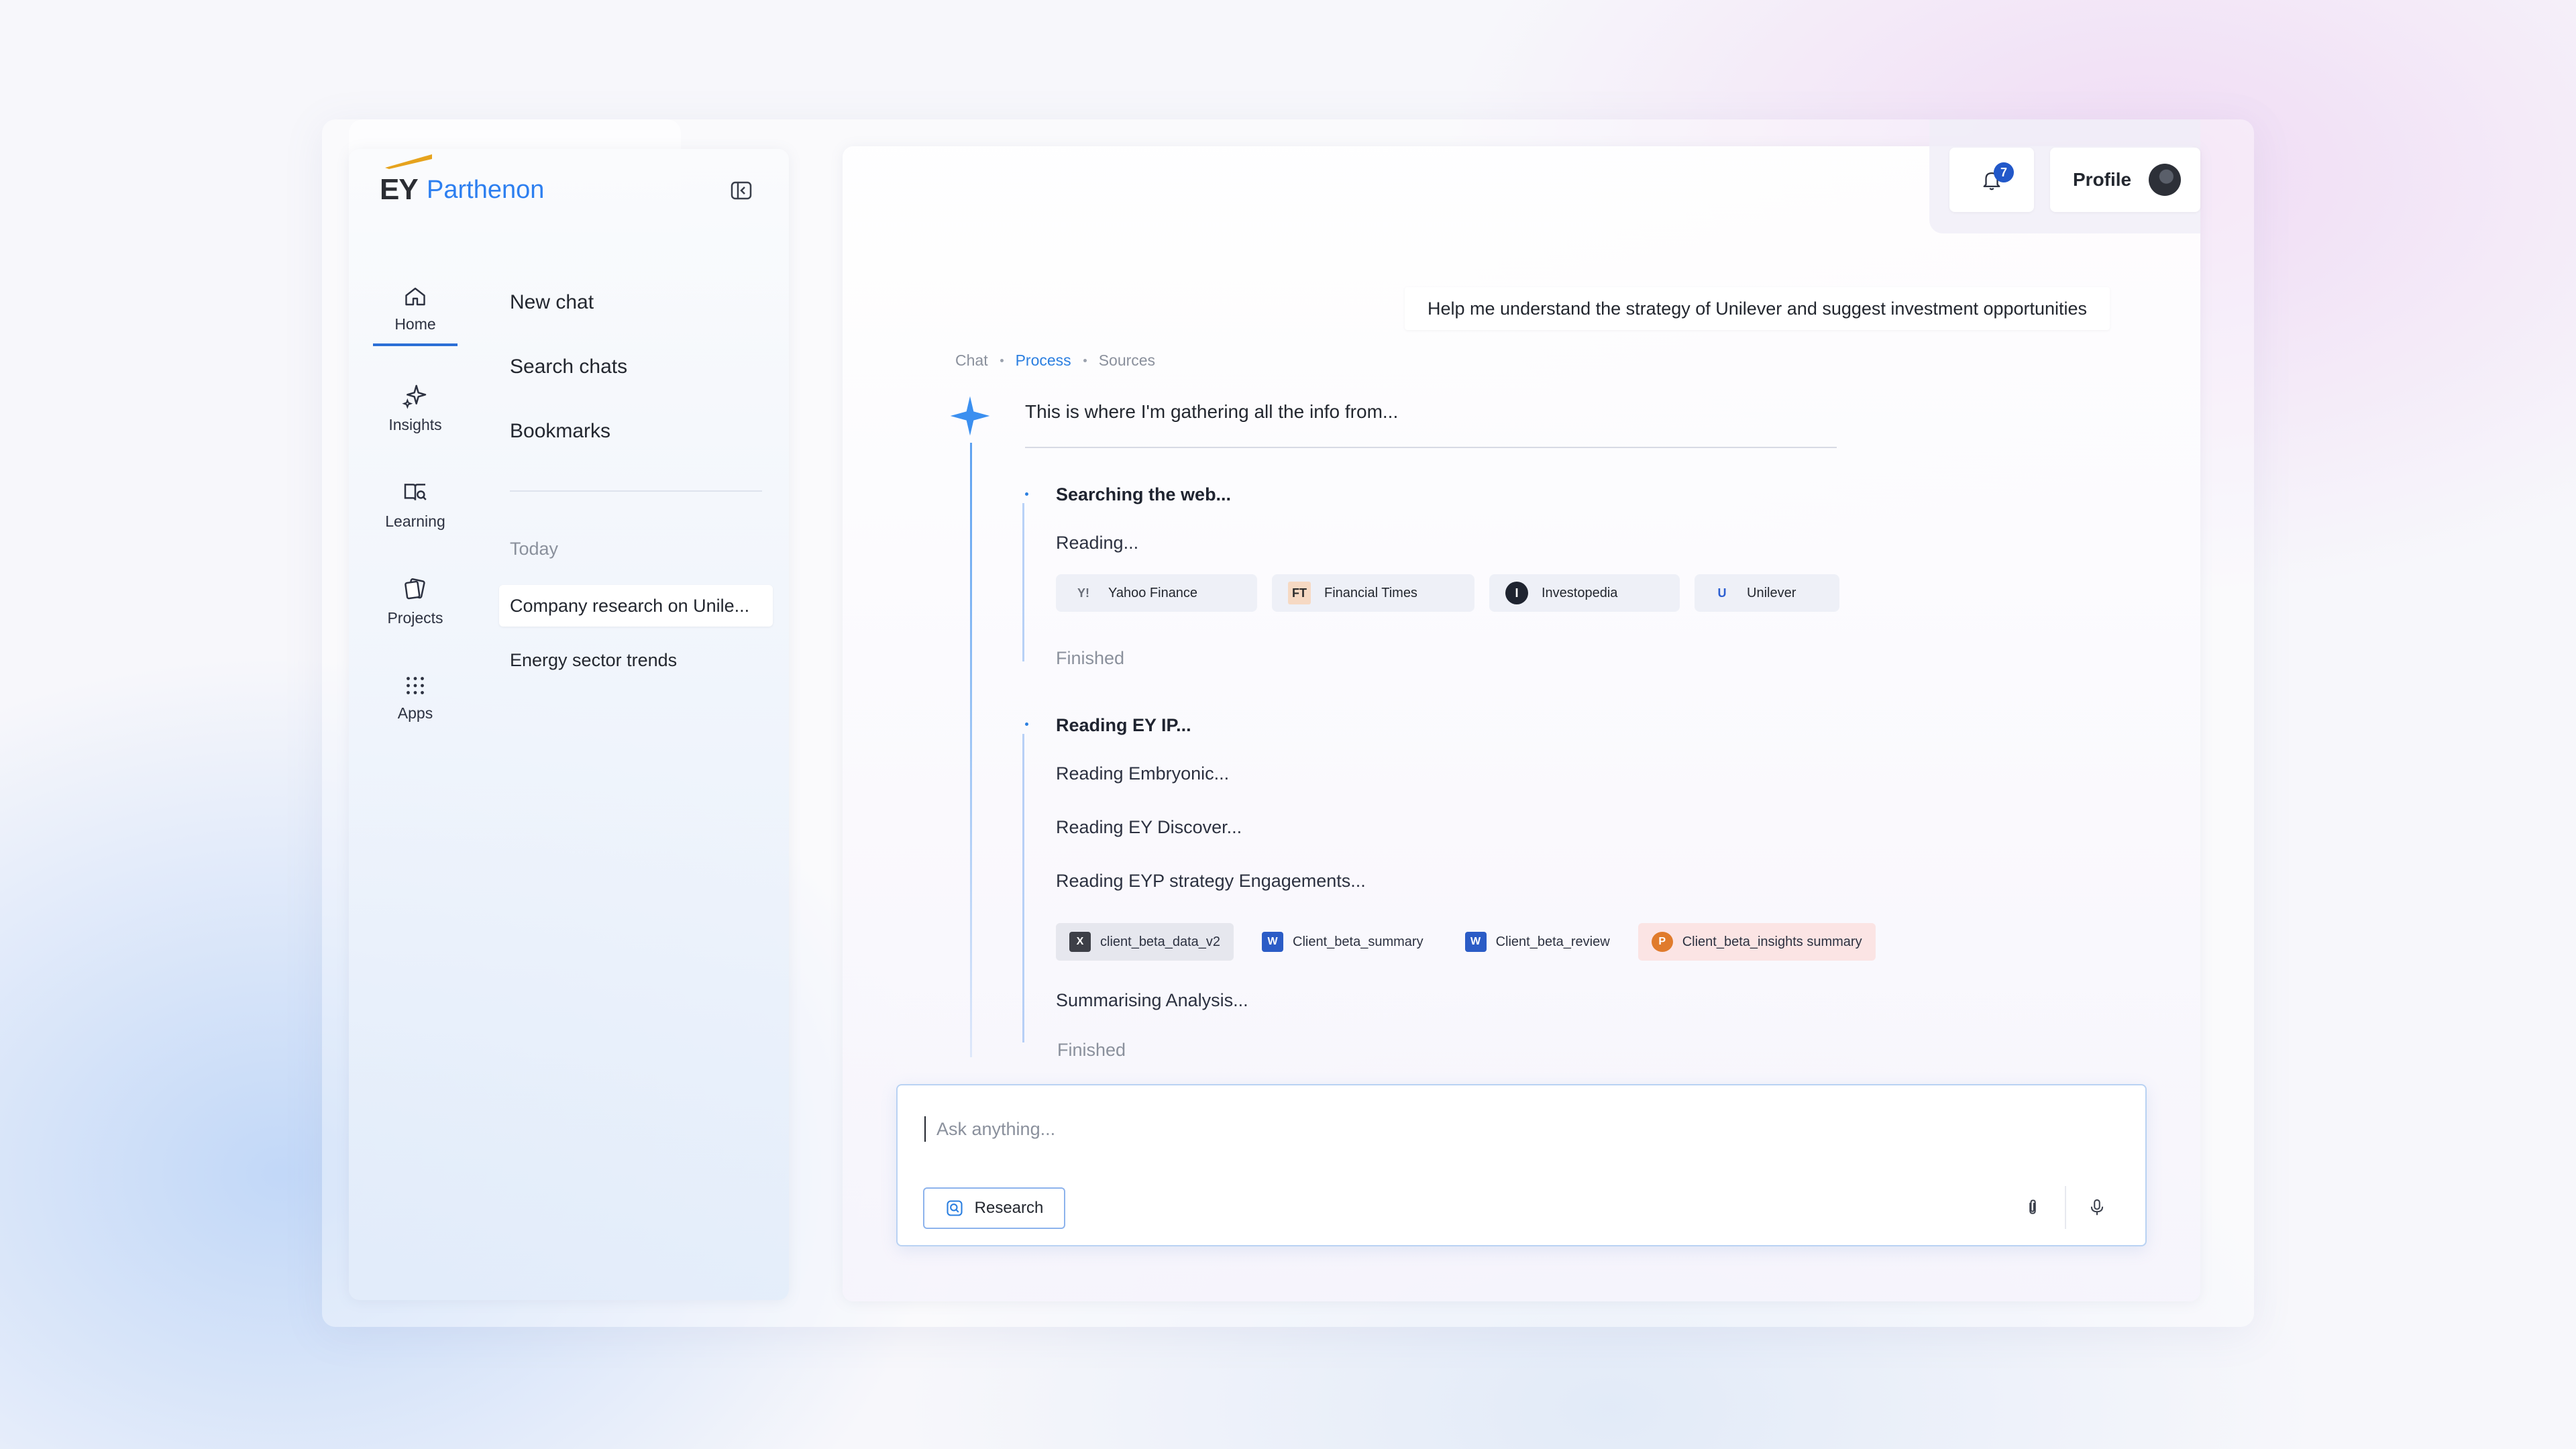 The image size is (2576, 1449). Describe the element at coordinates (636, 491) in the screenshot. I see `sidebar-divider` at that location.